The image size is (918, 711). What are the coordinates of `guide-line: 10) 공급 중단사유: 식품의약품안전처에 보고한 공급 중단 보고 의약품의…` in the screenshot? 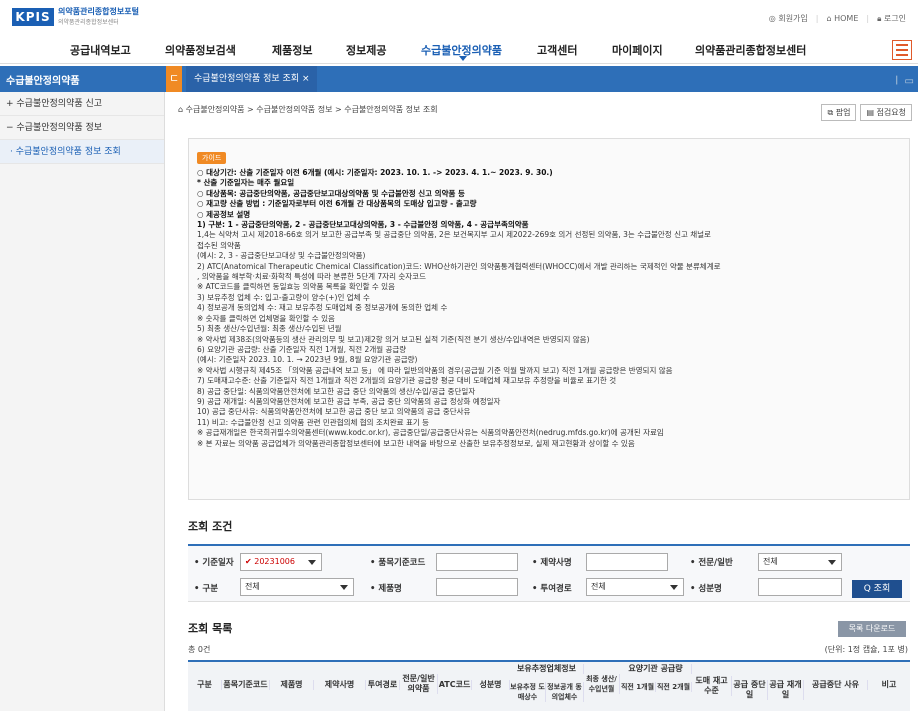 It's located at (334, 412).